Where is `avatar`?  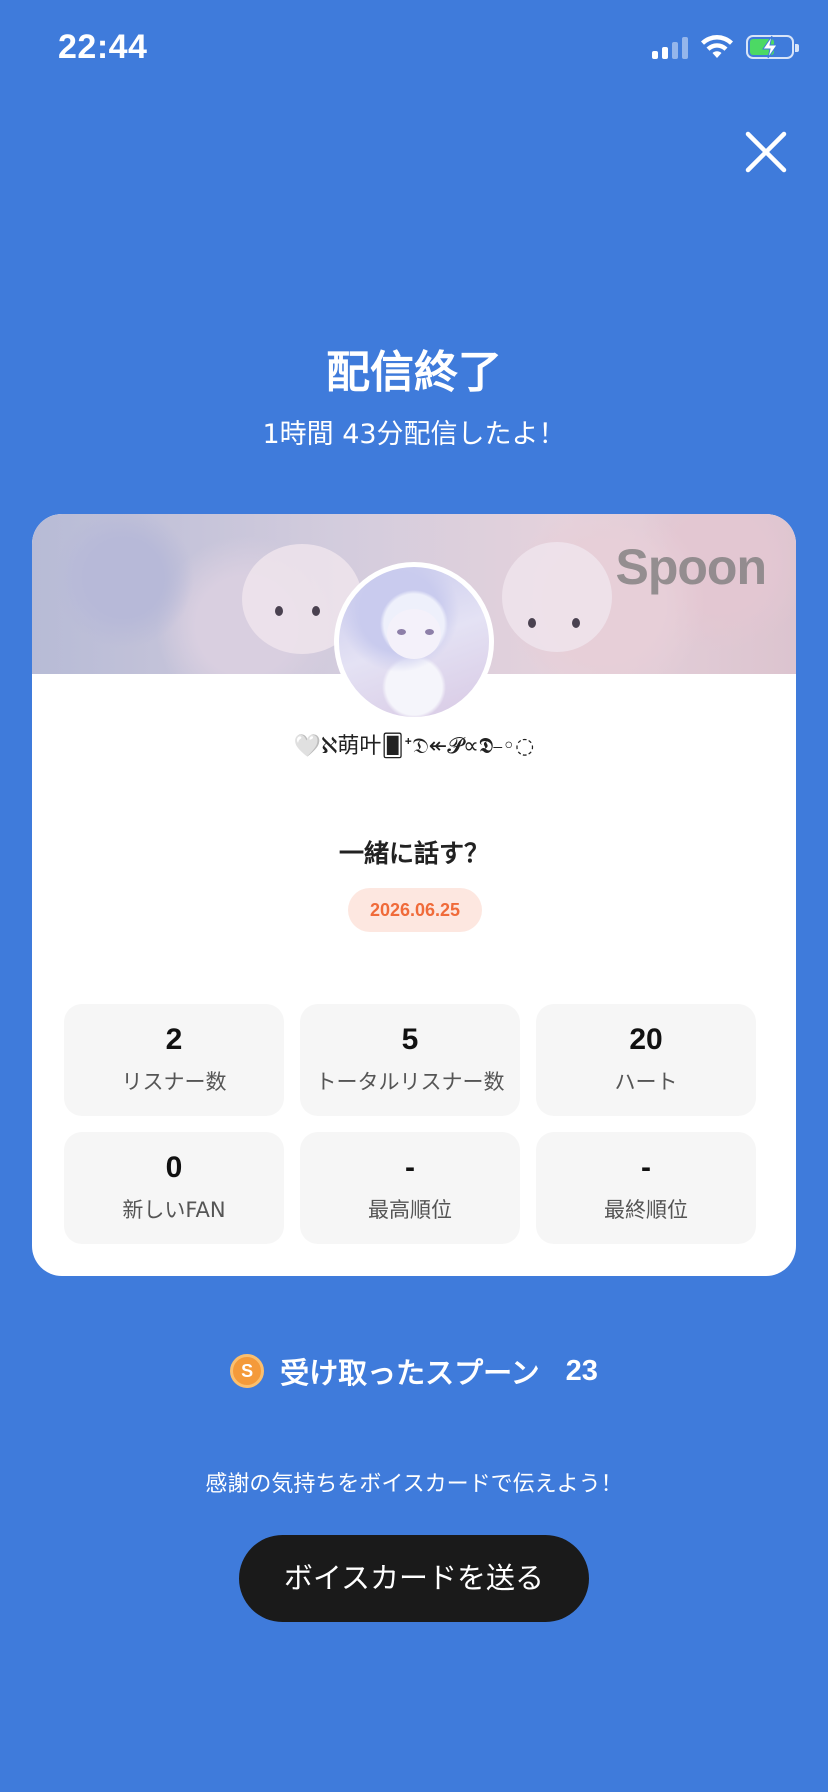
avatar is located at coordinates (414, 642).